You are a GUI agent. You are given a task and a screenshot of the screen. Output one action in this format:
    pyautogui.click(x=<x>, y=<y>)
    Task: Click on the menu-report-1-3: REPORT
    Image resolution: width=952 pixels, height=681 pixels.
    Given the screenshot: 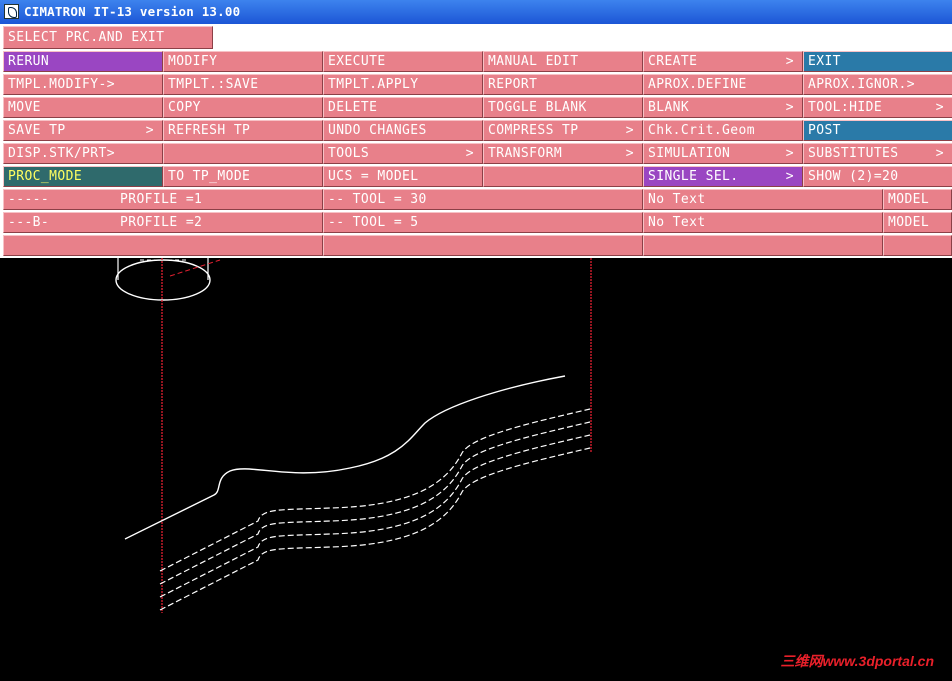 What is the action you would take?
    pyautogui.click(x=563, y=84)
    